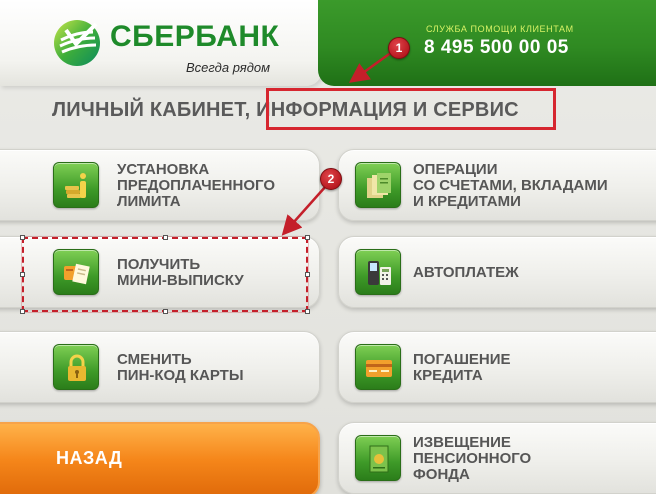  Describe the element at coordinates (228, 67) in the screenshot. I see `brand-slogan: Всегда рядом` at that location.